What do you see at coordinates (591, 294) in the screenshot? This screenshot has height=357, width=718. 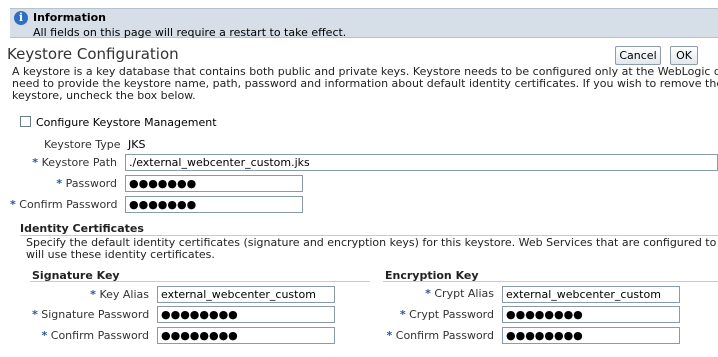 I see `crypt-alias-input: external_webcenter_custom` at bounding box center [591, 294].